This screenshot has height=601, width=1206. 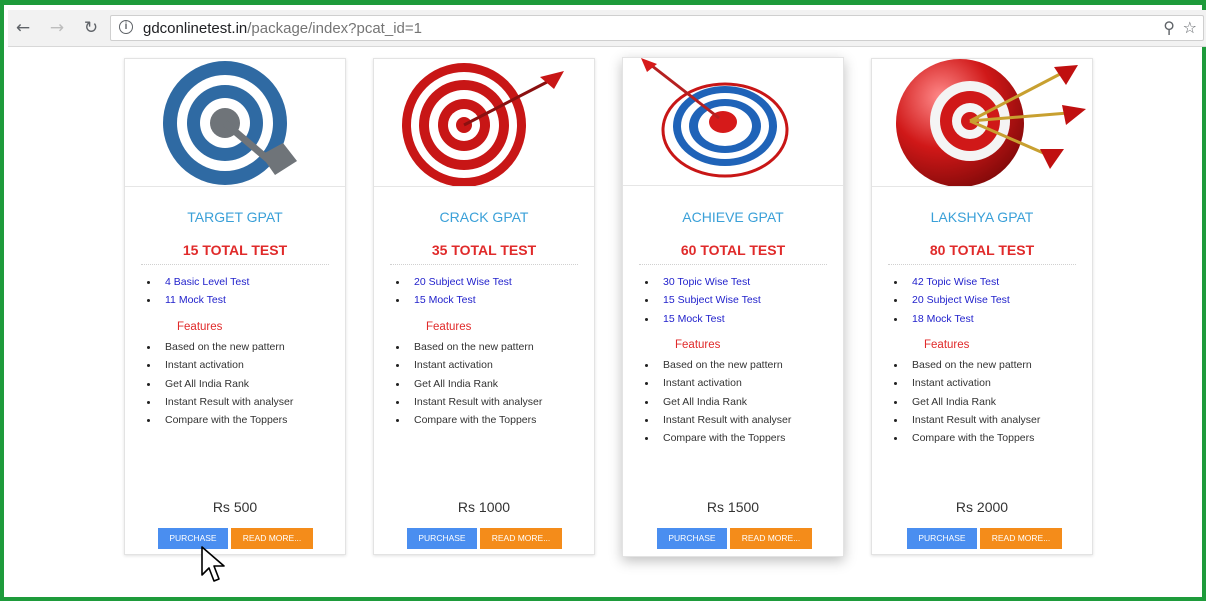 I want to click on blue-target-icon, so click(x=230, y=123).